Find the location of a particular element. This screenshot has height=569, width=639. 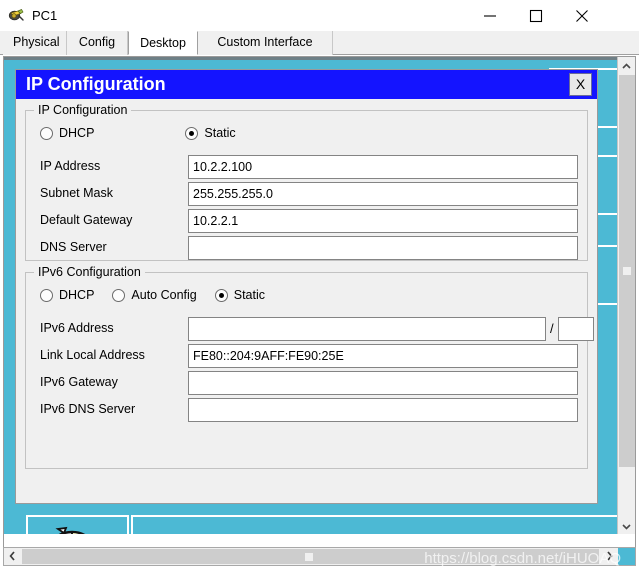

field-ip-address: IP Address 10.2.2.100 is located at coordinates (306, 167).